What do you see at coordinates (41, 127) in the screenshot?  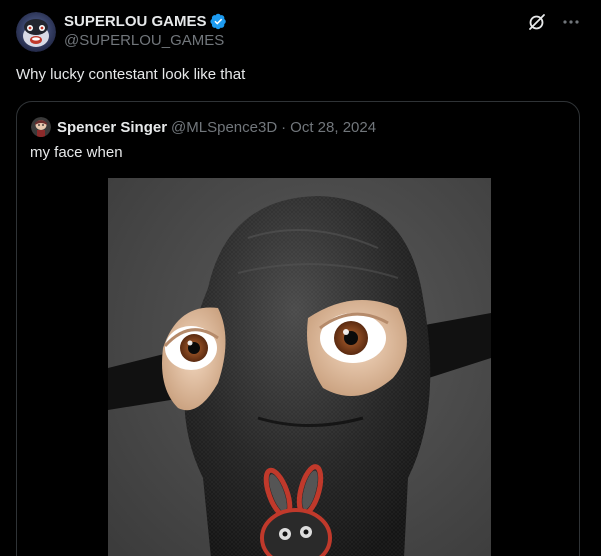 I see `quoted-author-avatar` at bounding box center [41, 127].